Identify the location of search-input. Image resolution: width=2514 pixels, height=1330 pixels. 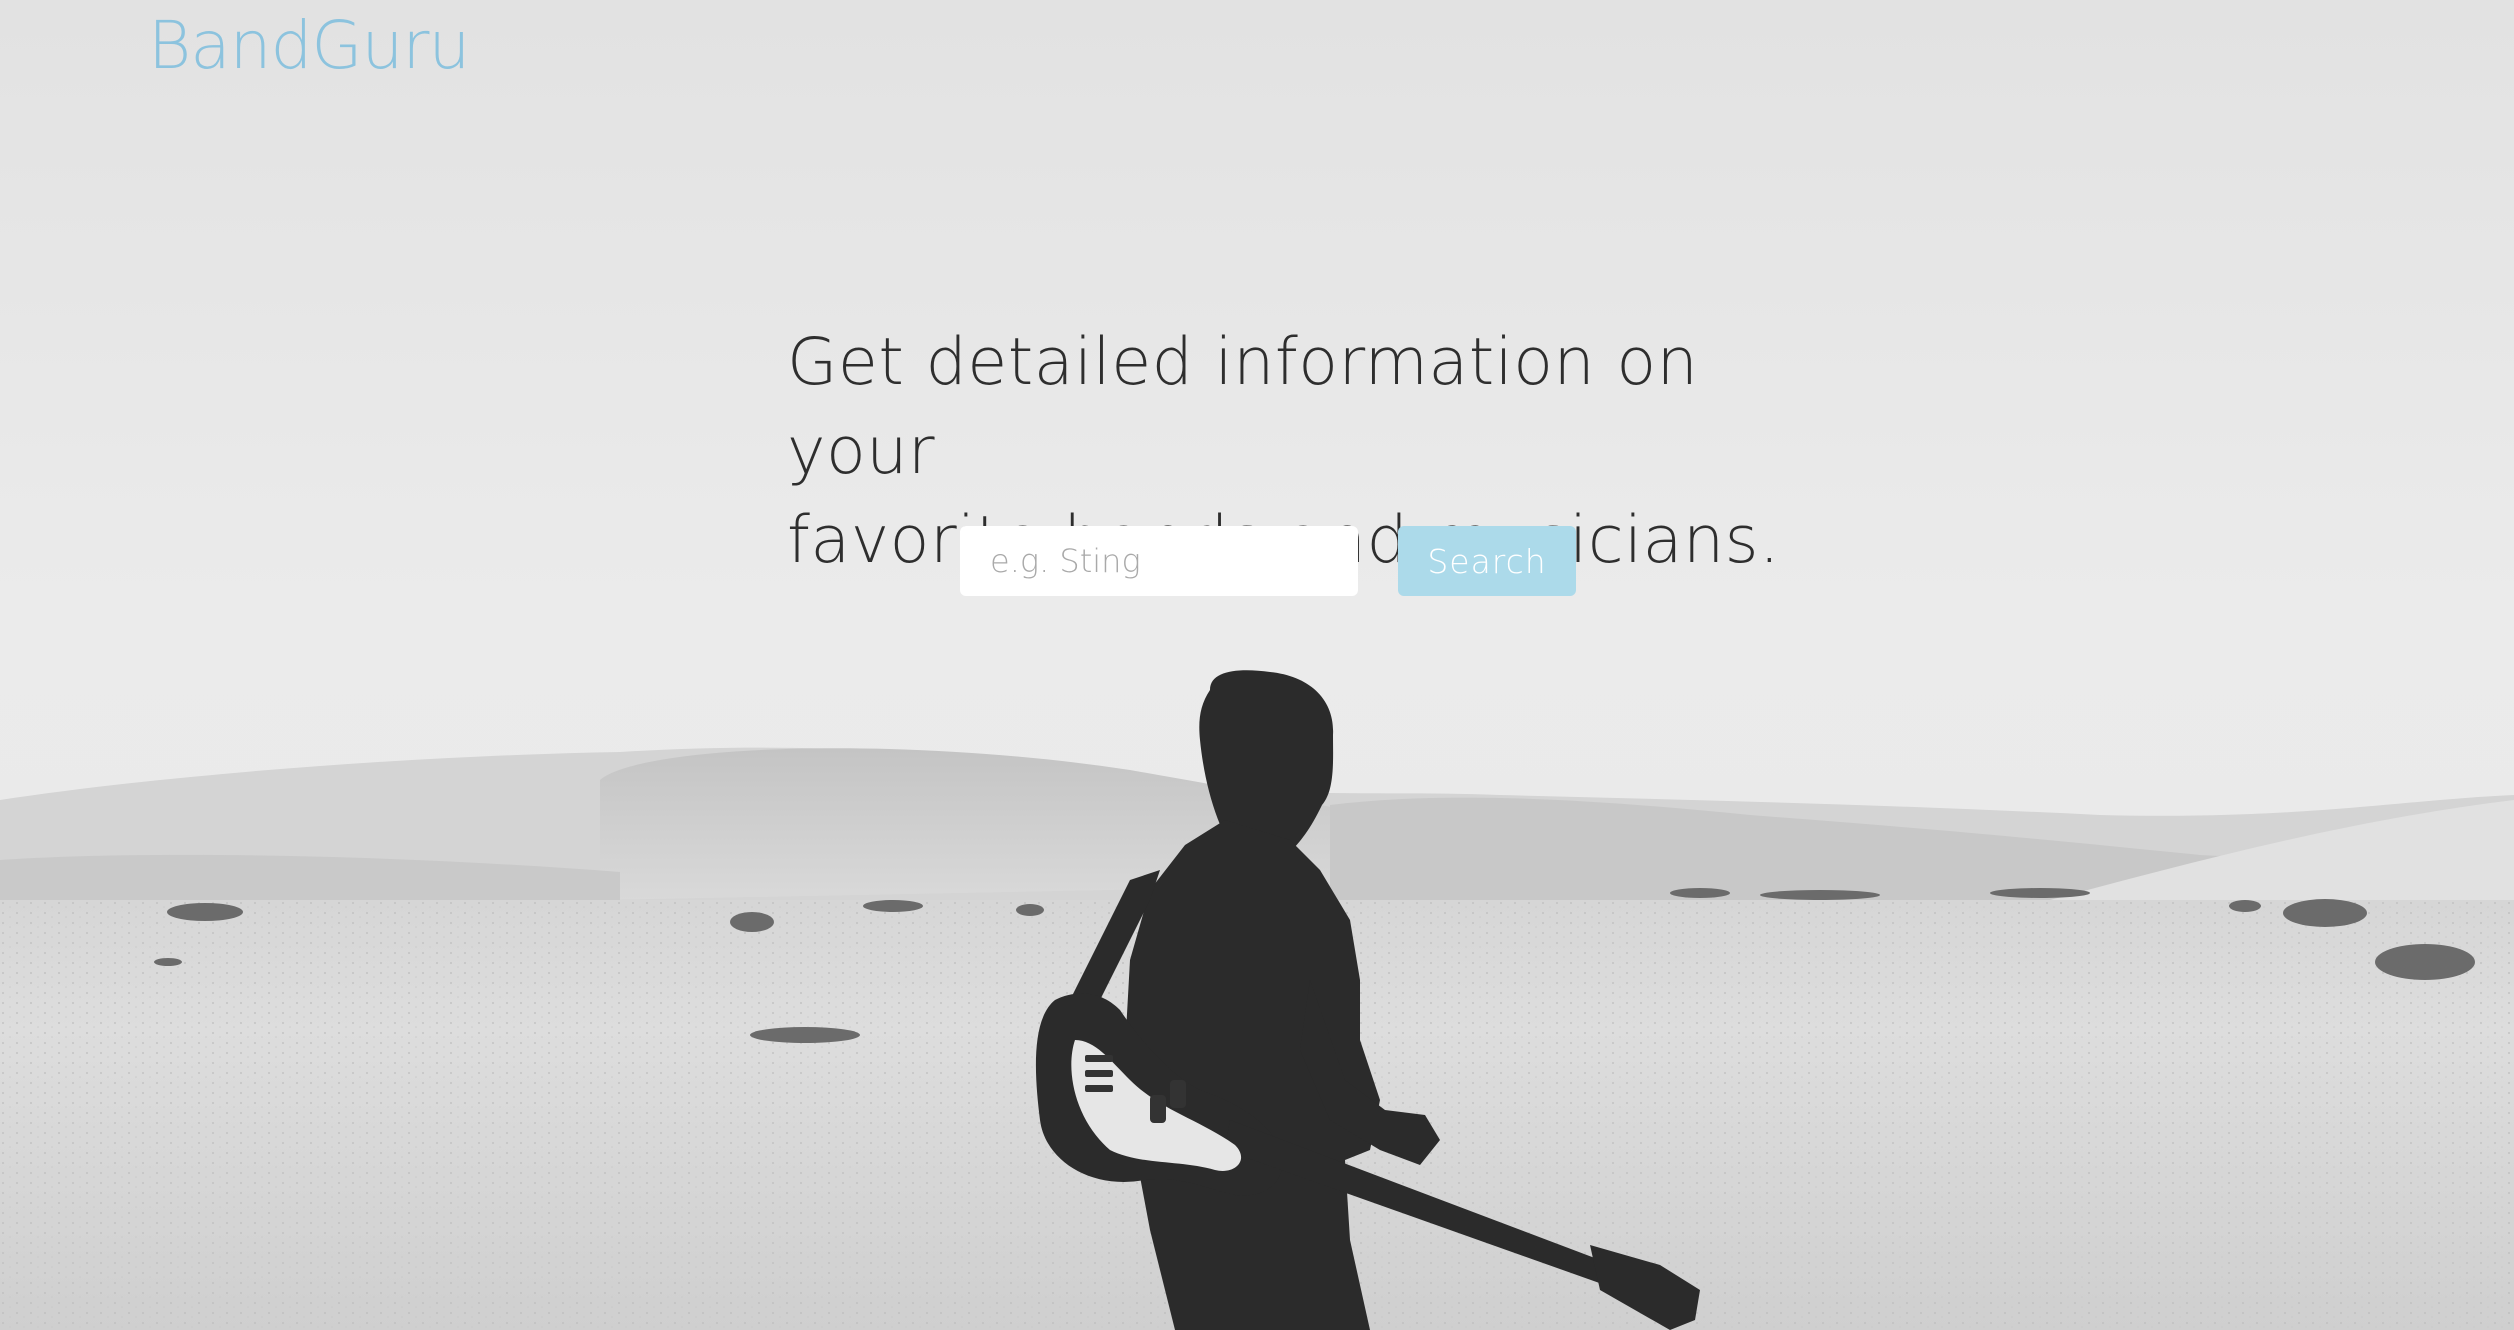
(1159, 561).